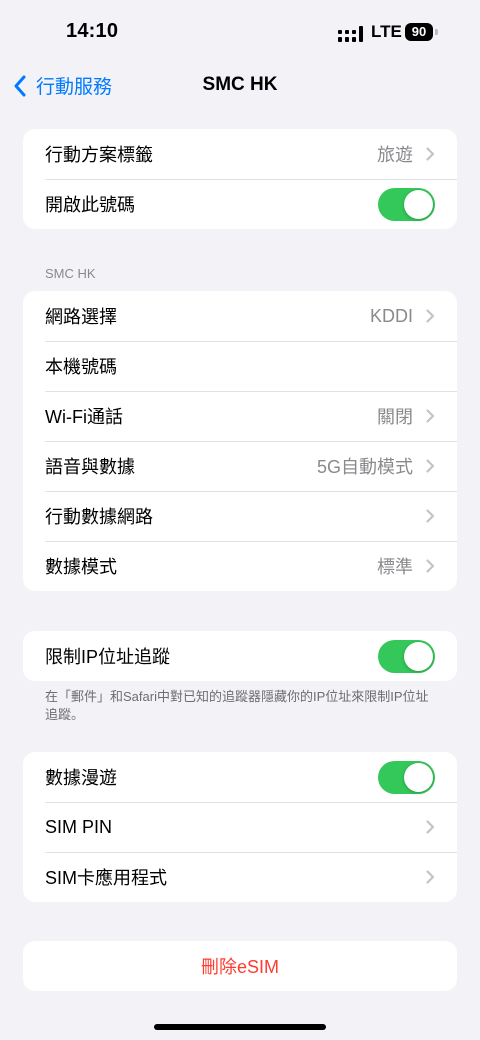 Image resolution: width=480 pixels, height=1040 pixels. I want to click on plan-group: 行動方案標籤 旅遊 開啟此號碼, so click(240, 179).